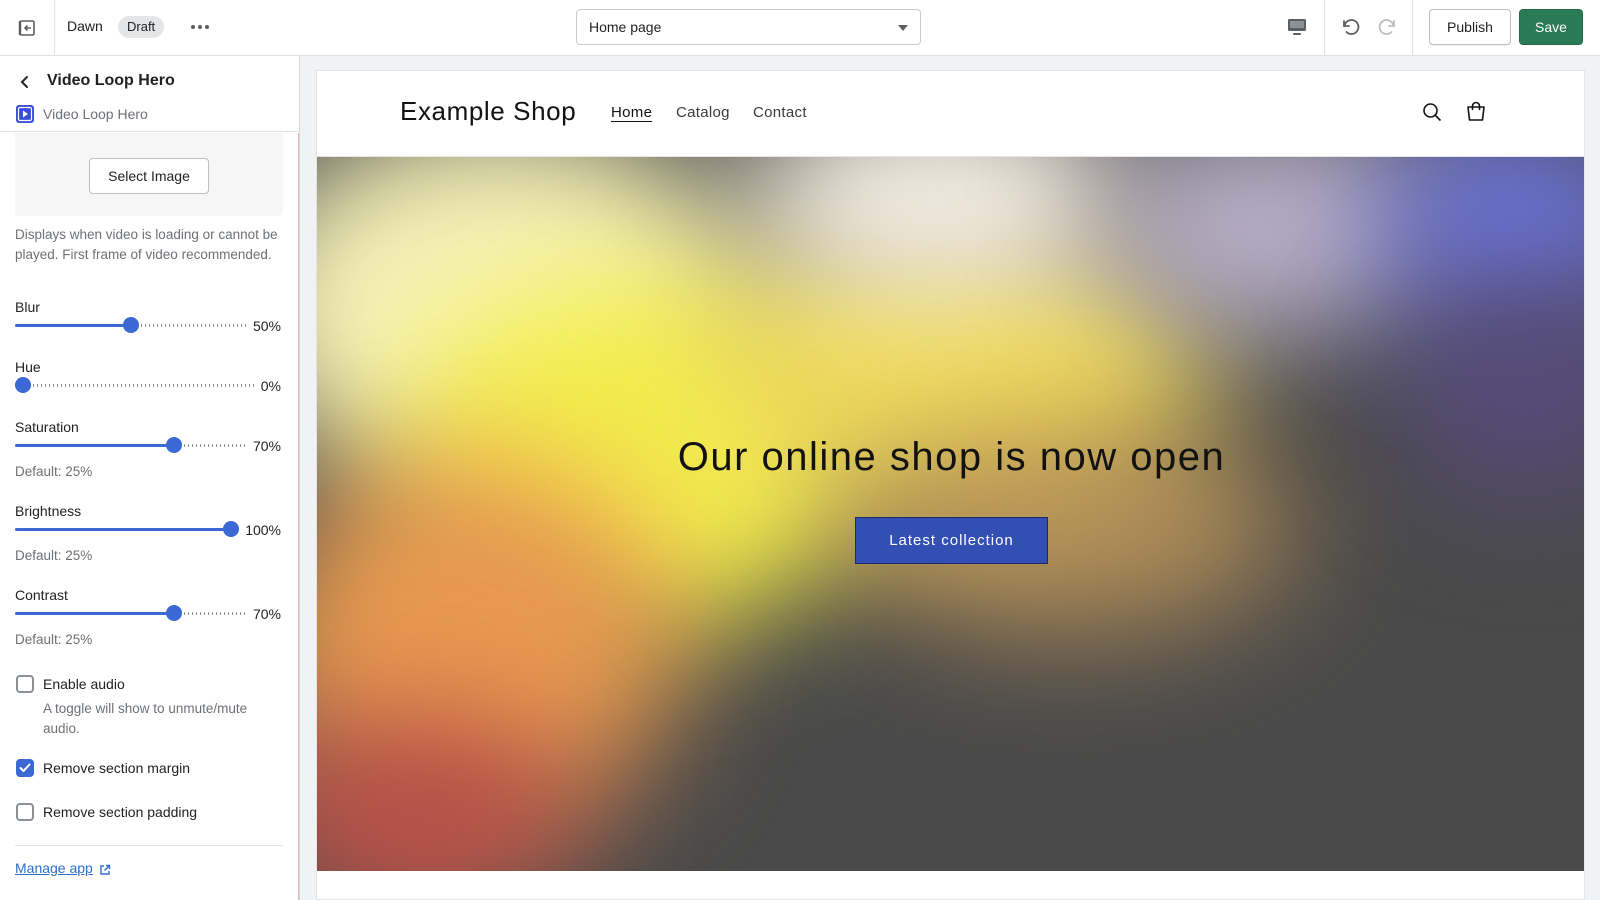  Describe the element at coordinates (231, 529) in the screenshot. I see `brightness-slider-thumb` at that location.